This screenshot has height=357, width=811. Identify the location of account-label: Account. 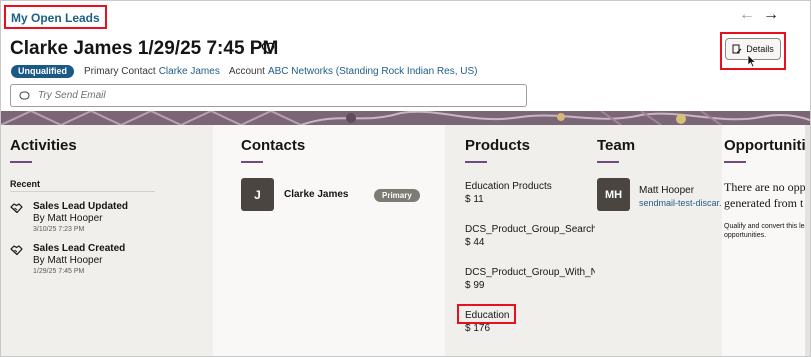
(246, 71).